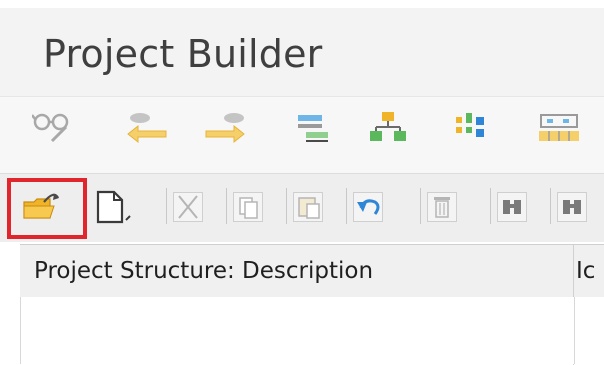  What do you see at coordinates (368, 206) in the screenshot?
I see `undo-icon` at bounding box center [368, 206].